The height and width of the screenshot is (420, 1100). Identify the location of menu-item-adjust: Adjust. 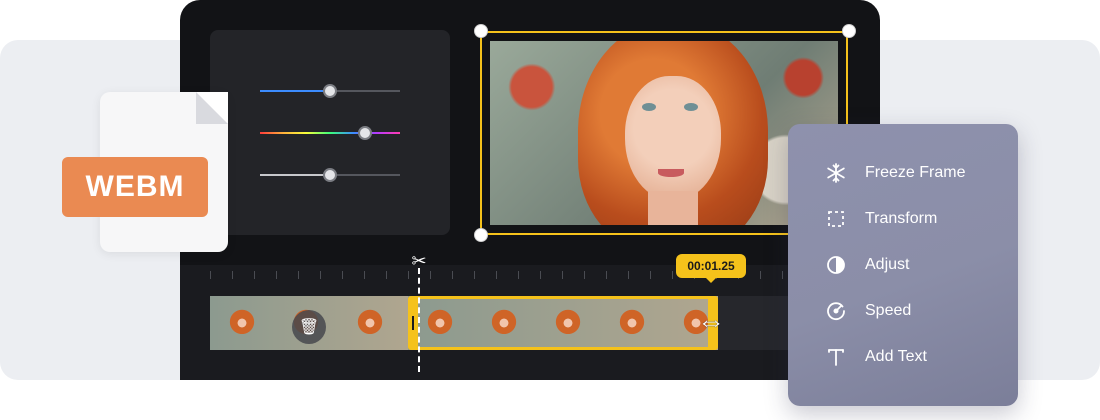
(866, 265).